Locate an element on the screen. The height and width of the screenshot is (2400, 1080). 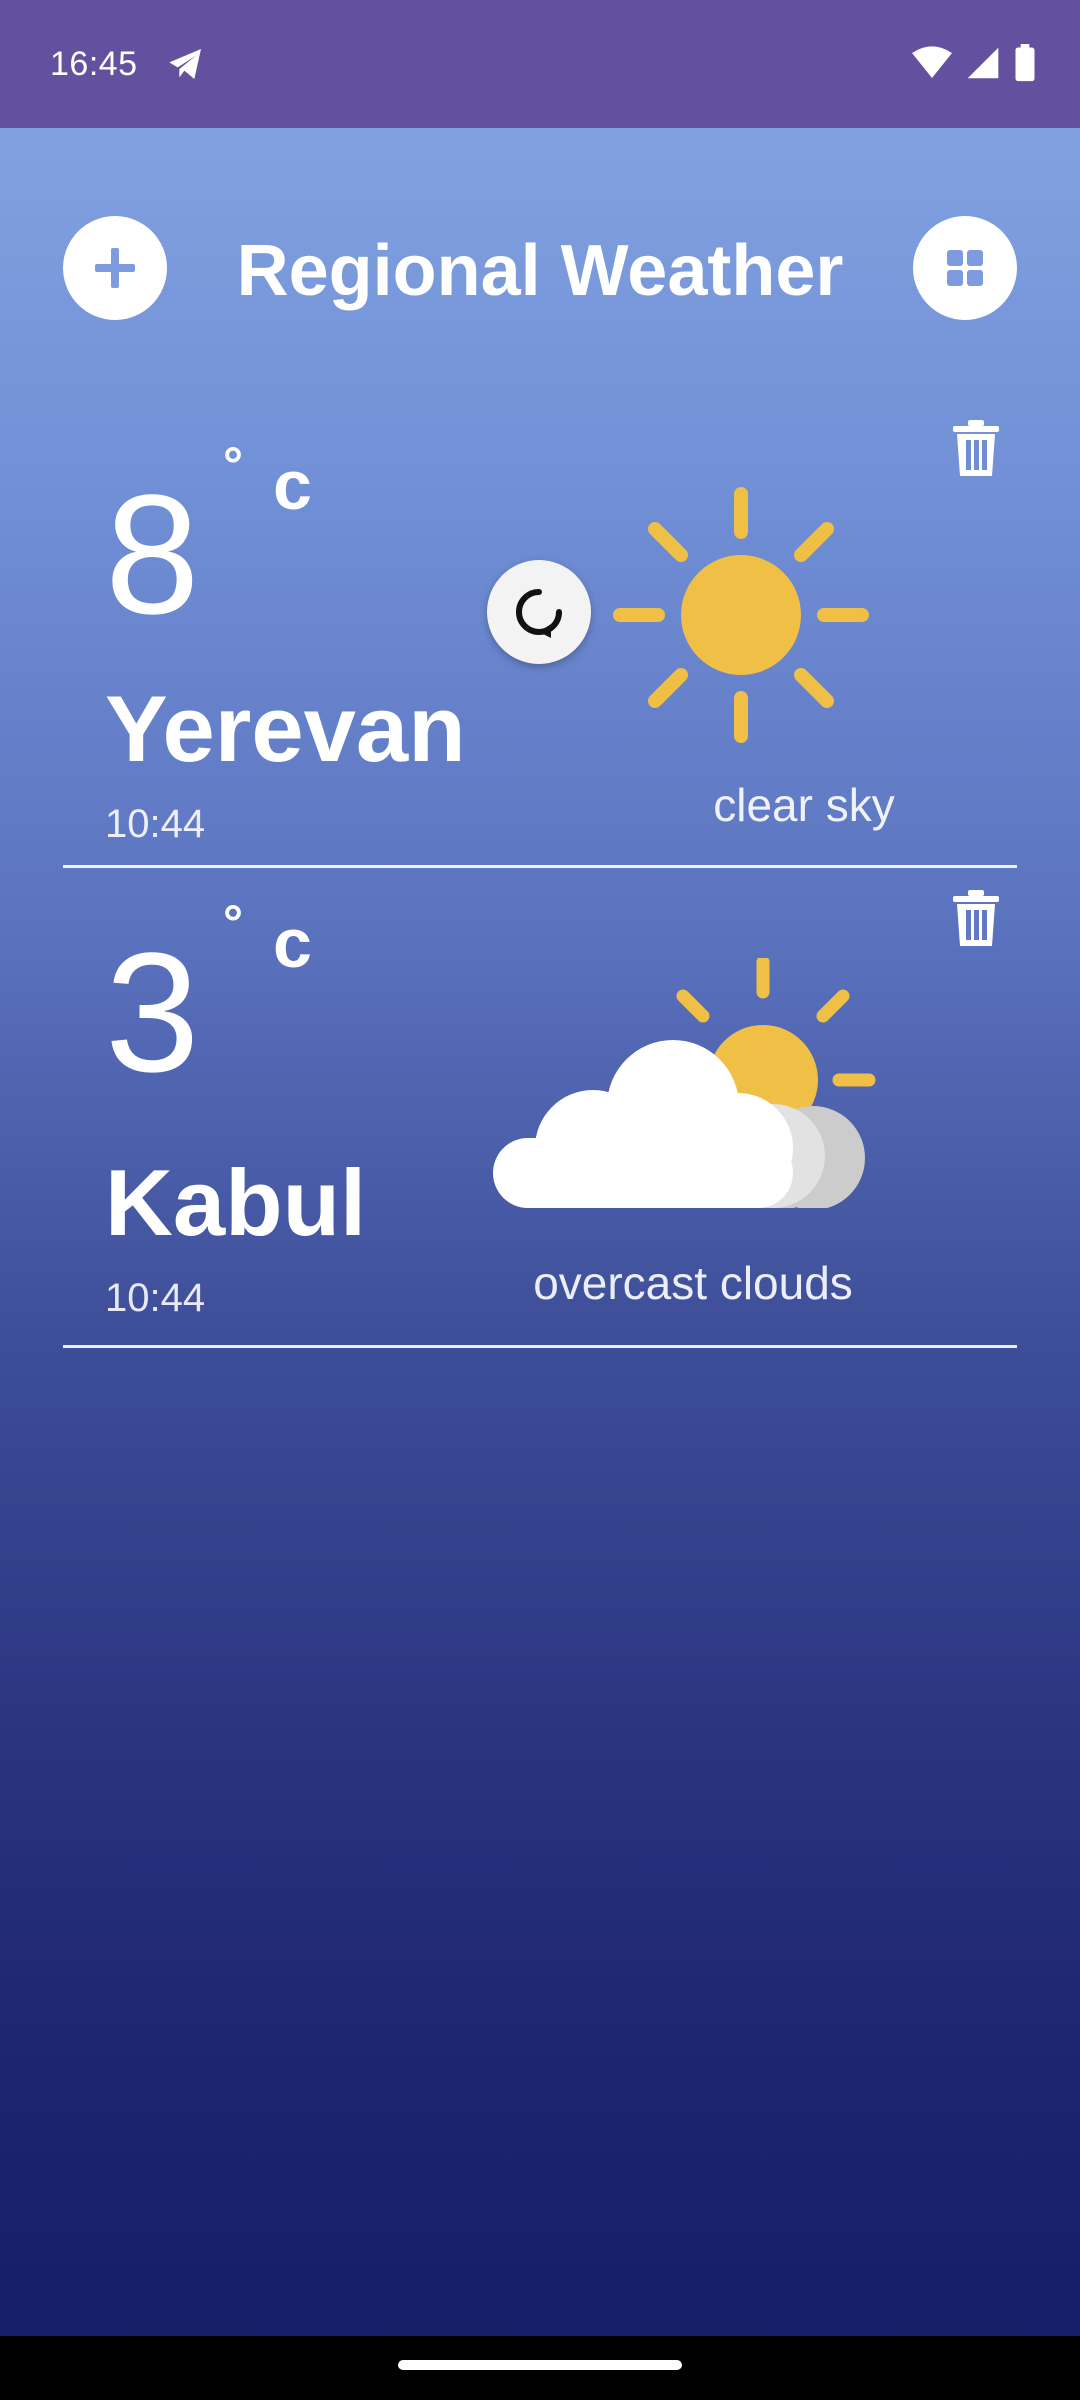
weather-condition: clear sky is located at coordinates (804, 805).